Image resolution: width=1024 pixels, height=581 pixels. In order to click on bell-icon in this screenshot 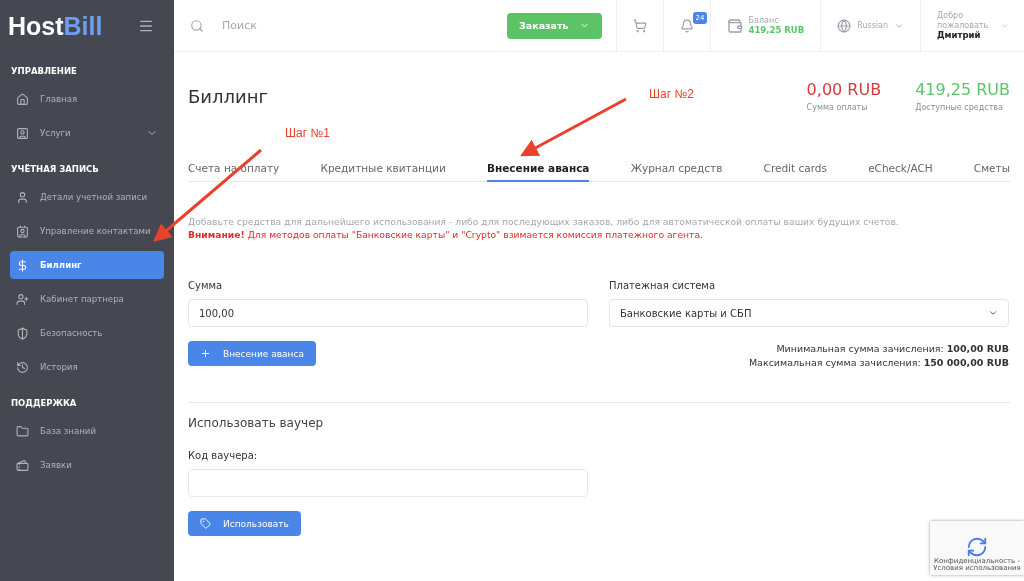, I will do `click(686, 25)`.